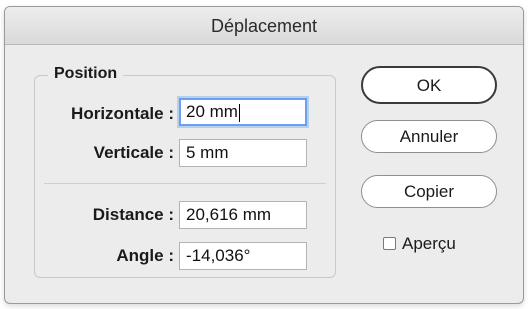 The height and width of the screenshot is (309, 531). I want to click on horizontal-value: 20 mm, so click(212, 111).